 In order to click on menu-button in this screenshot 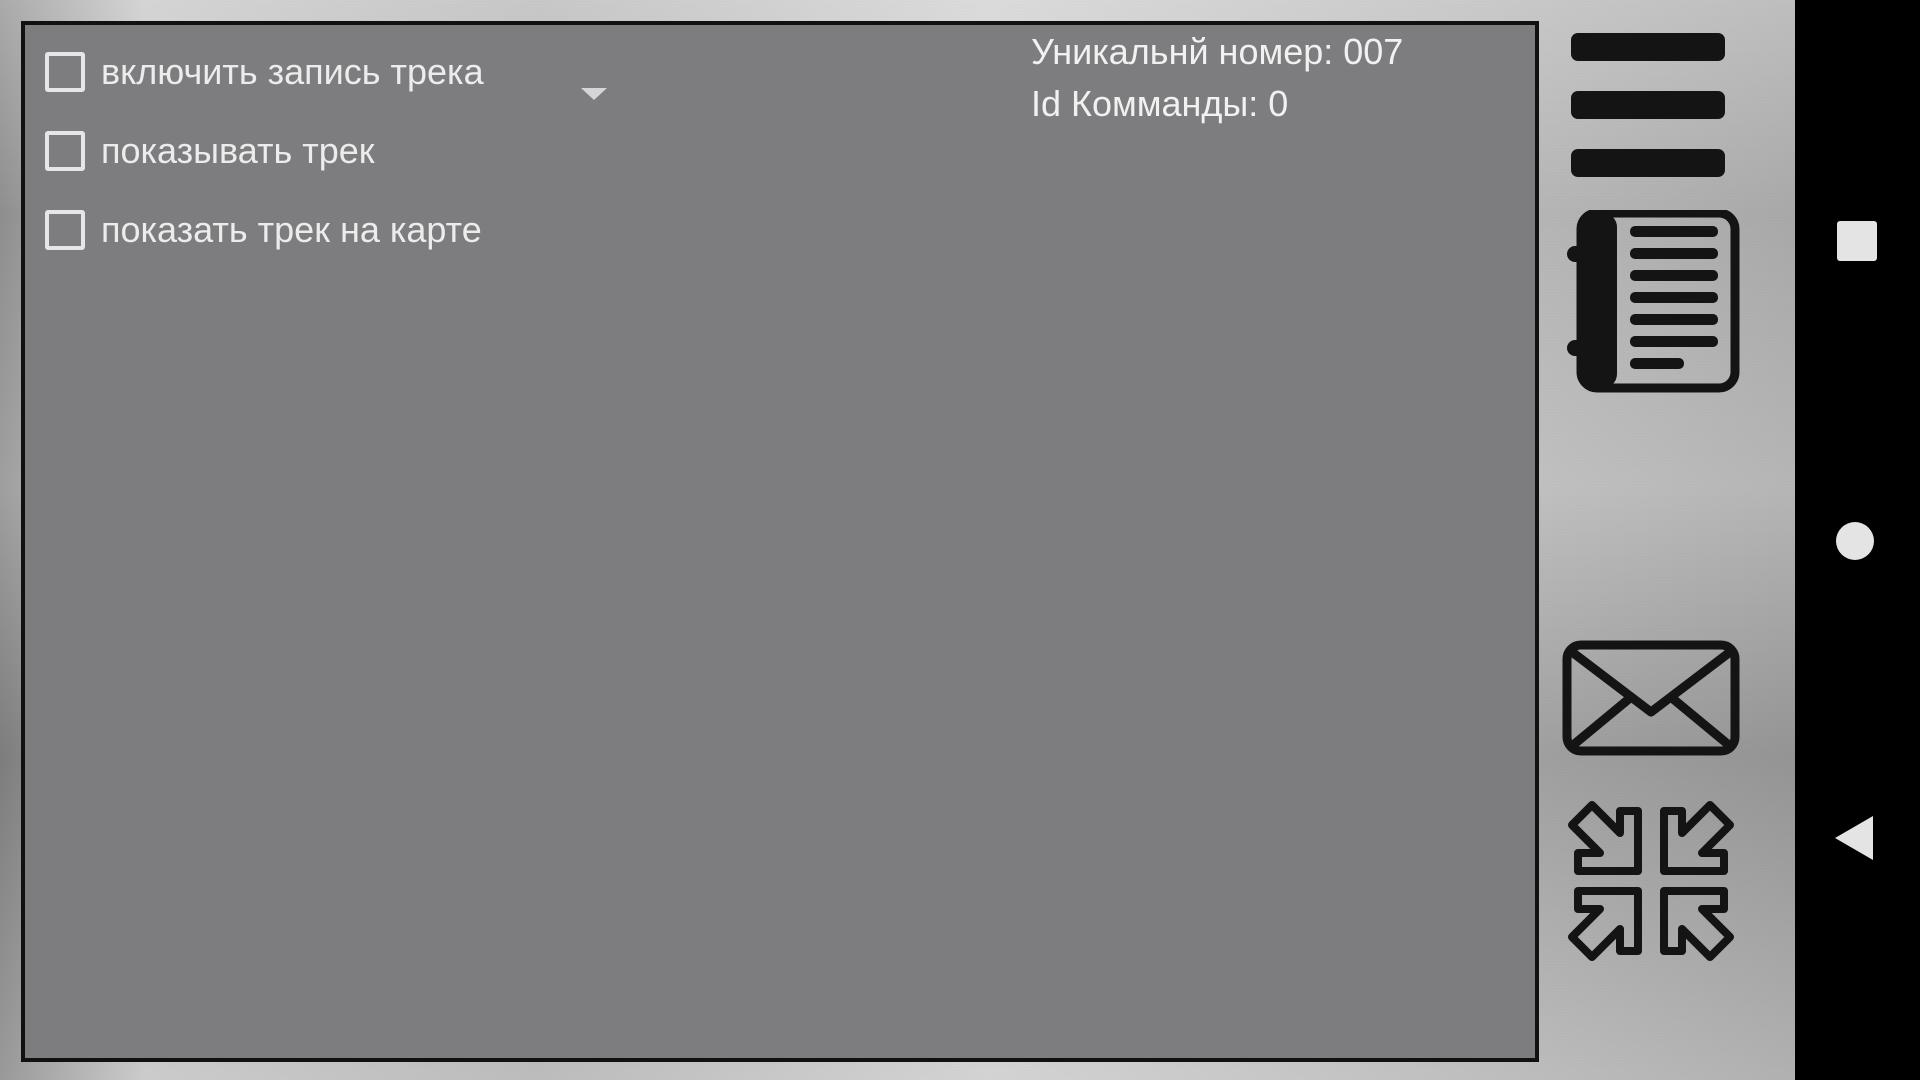, I will do `click(1648, 106)`.